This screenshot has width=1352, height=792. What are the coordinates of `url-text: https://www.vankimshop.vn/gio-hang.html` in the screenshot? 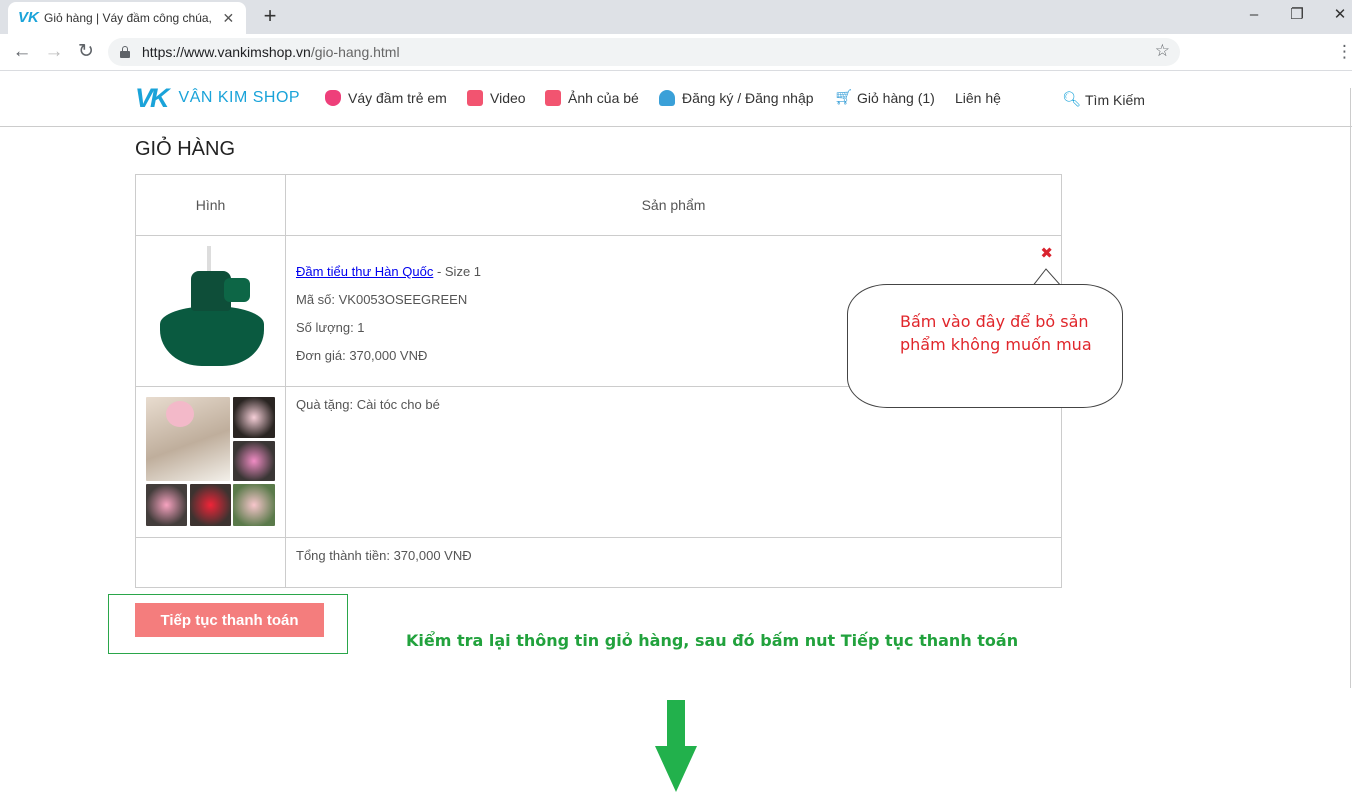 It's located at (271, 52).